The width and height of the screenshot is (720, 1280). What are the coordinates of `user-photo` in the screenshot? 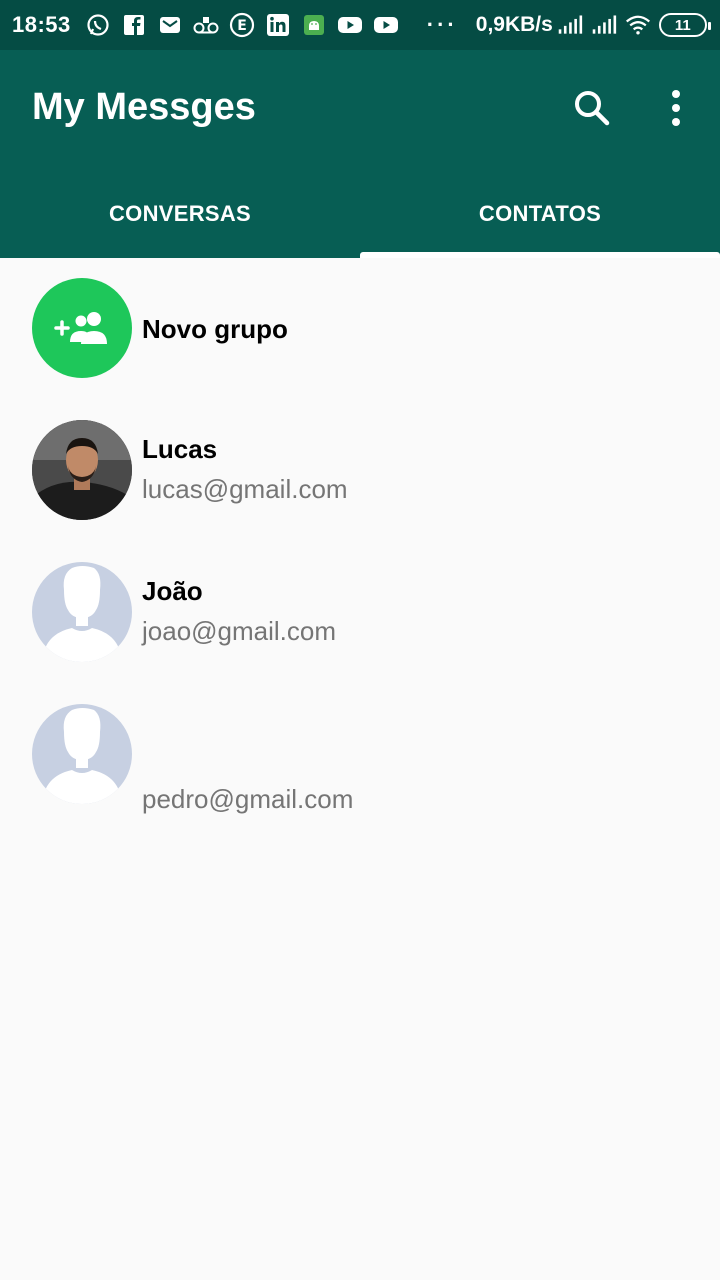 It's located at (82, 470).